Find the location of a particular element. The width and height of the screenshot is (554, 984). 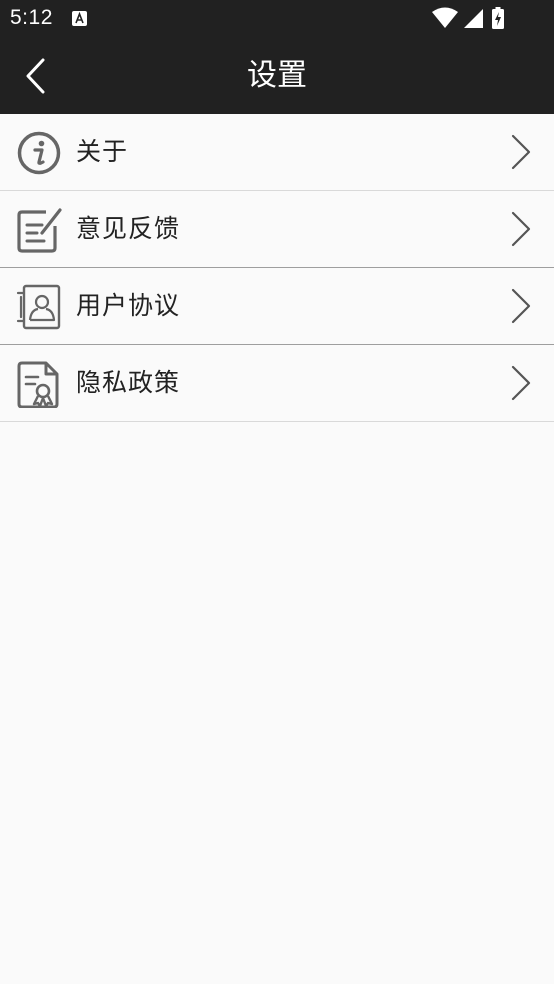

wifi-icon is located at coordinates (445, 17).